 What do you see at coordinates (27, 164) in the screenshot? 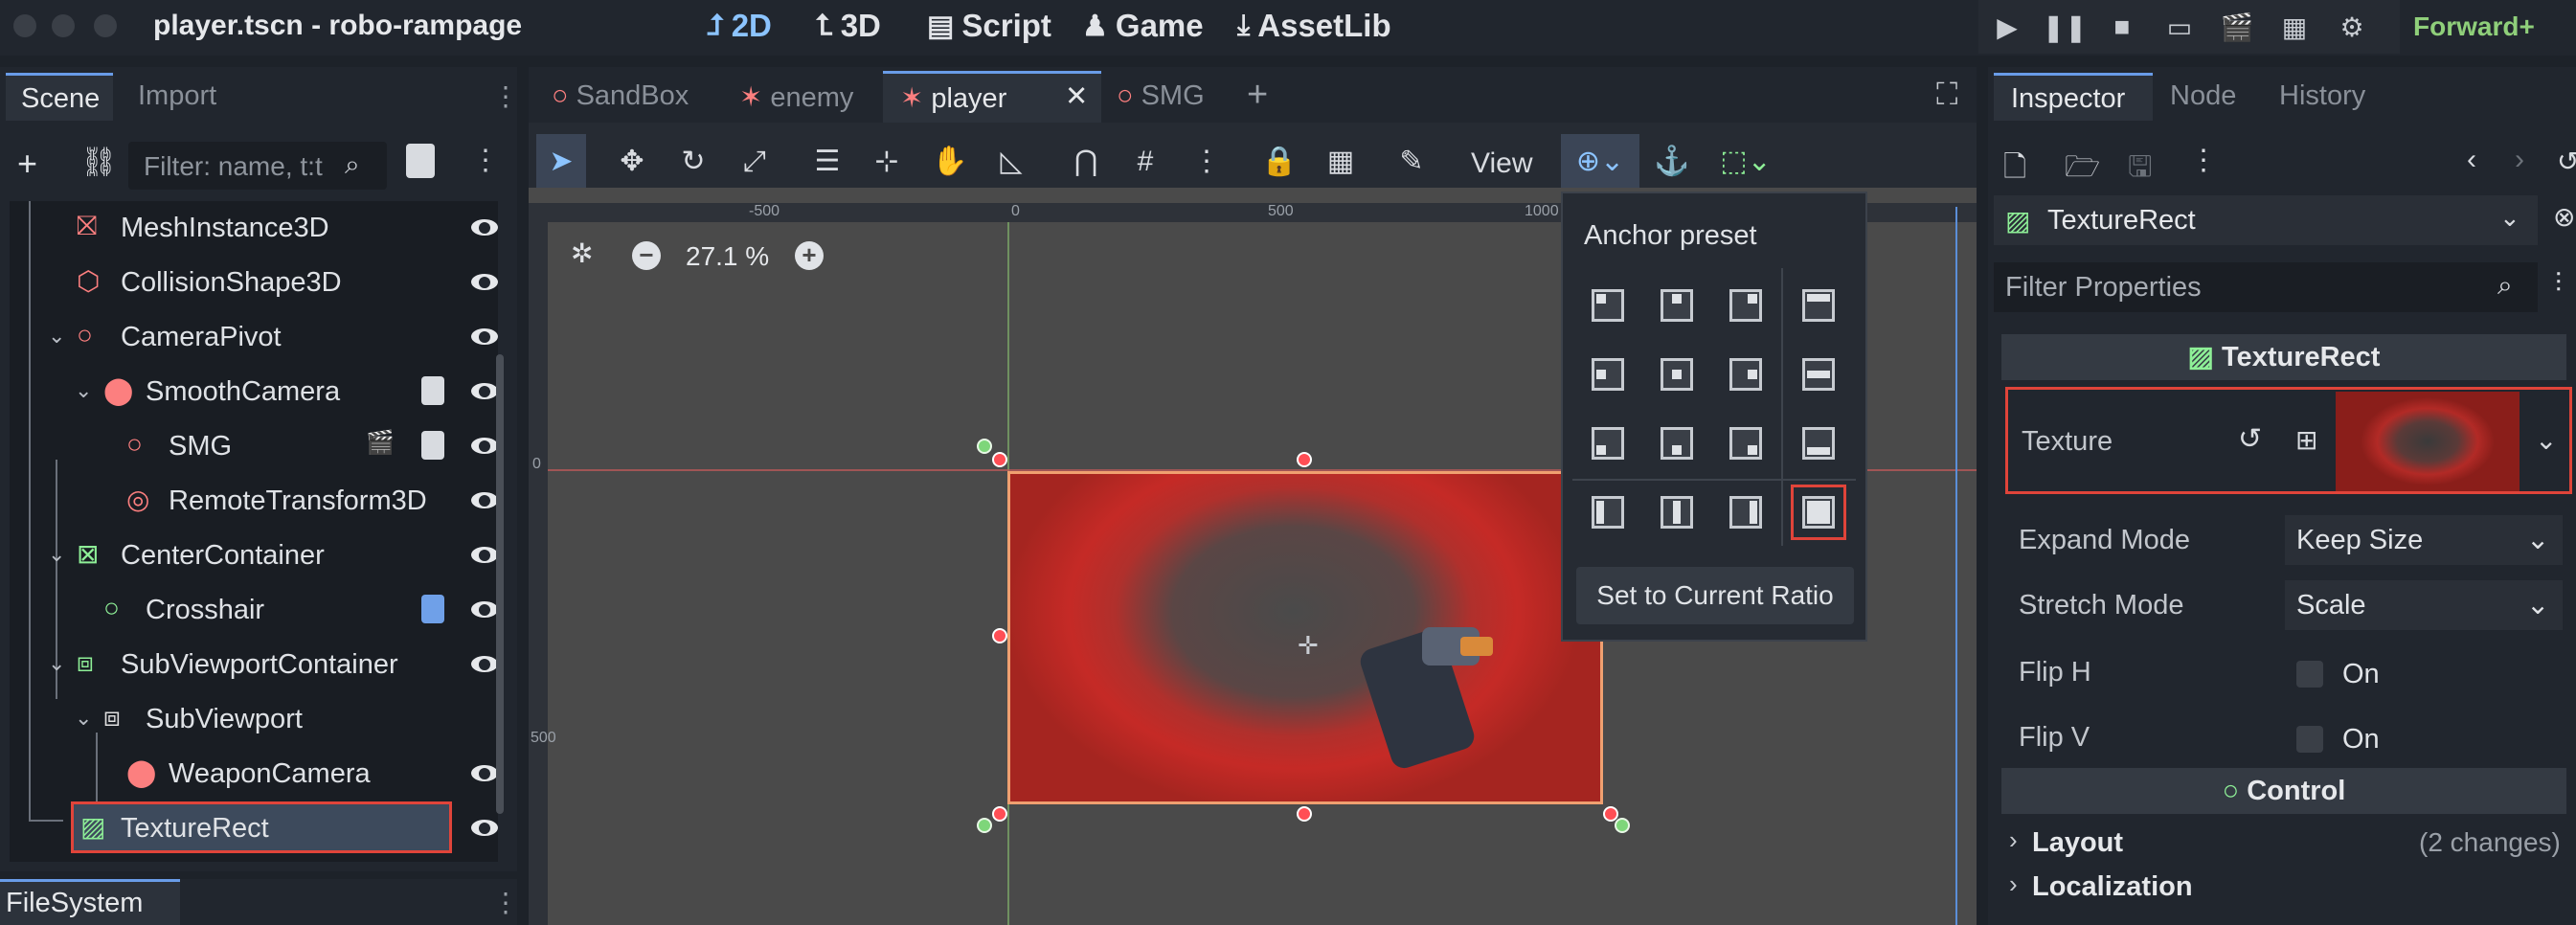
I see `add-node-icon: +` at bounding box center [27, 164].